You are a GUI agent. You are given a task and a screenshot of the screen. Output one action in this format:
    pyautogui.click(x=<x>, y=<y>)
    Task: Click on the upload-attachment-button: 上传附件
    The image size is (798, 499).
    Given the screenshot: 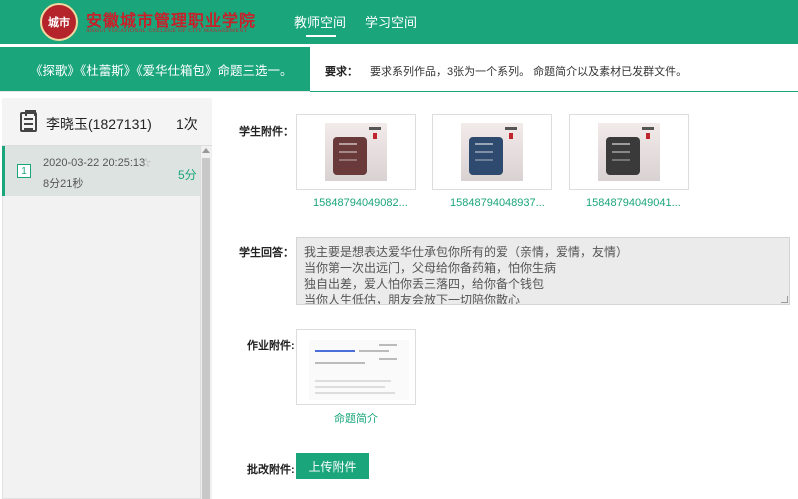 What is the action you would take?
    pyautogui.click(x=332, y=466)
    